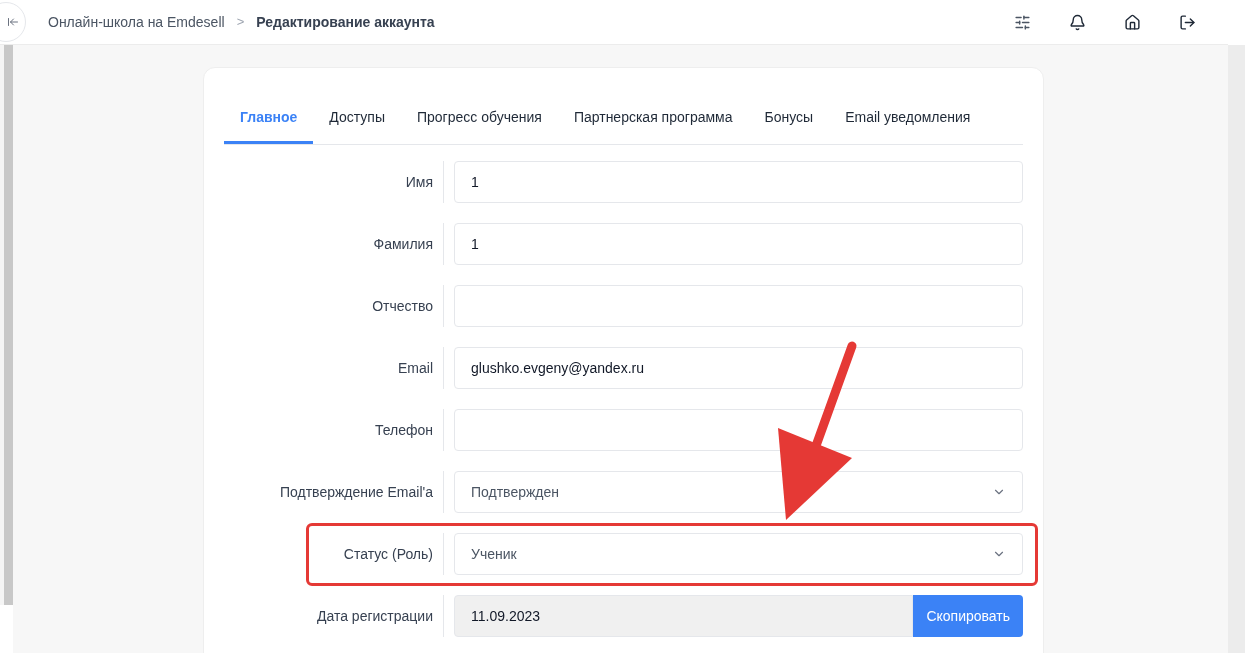 The height and width of the screenshot is (653, 1245). I want to click on tab: Партнерская программа, so click(653, 119).